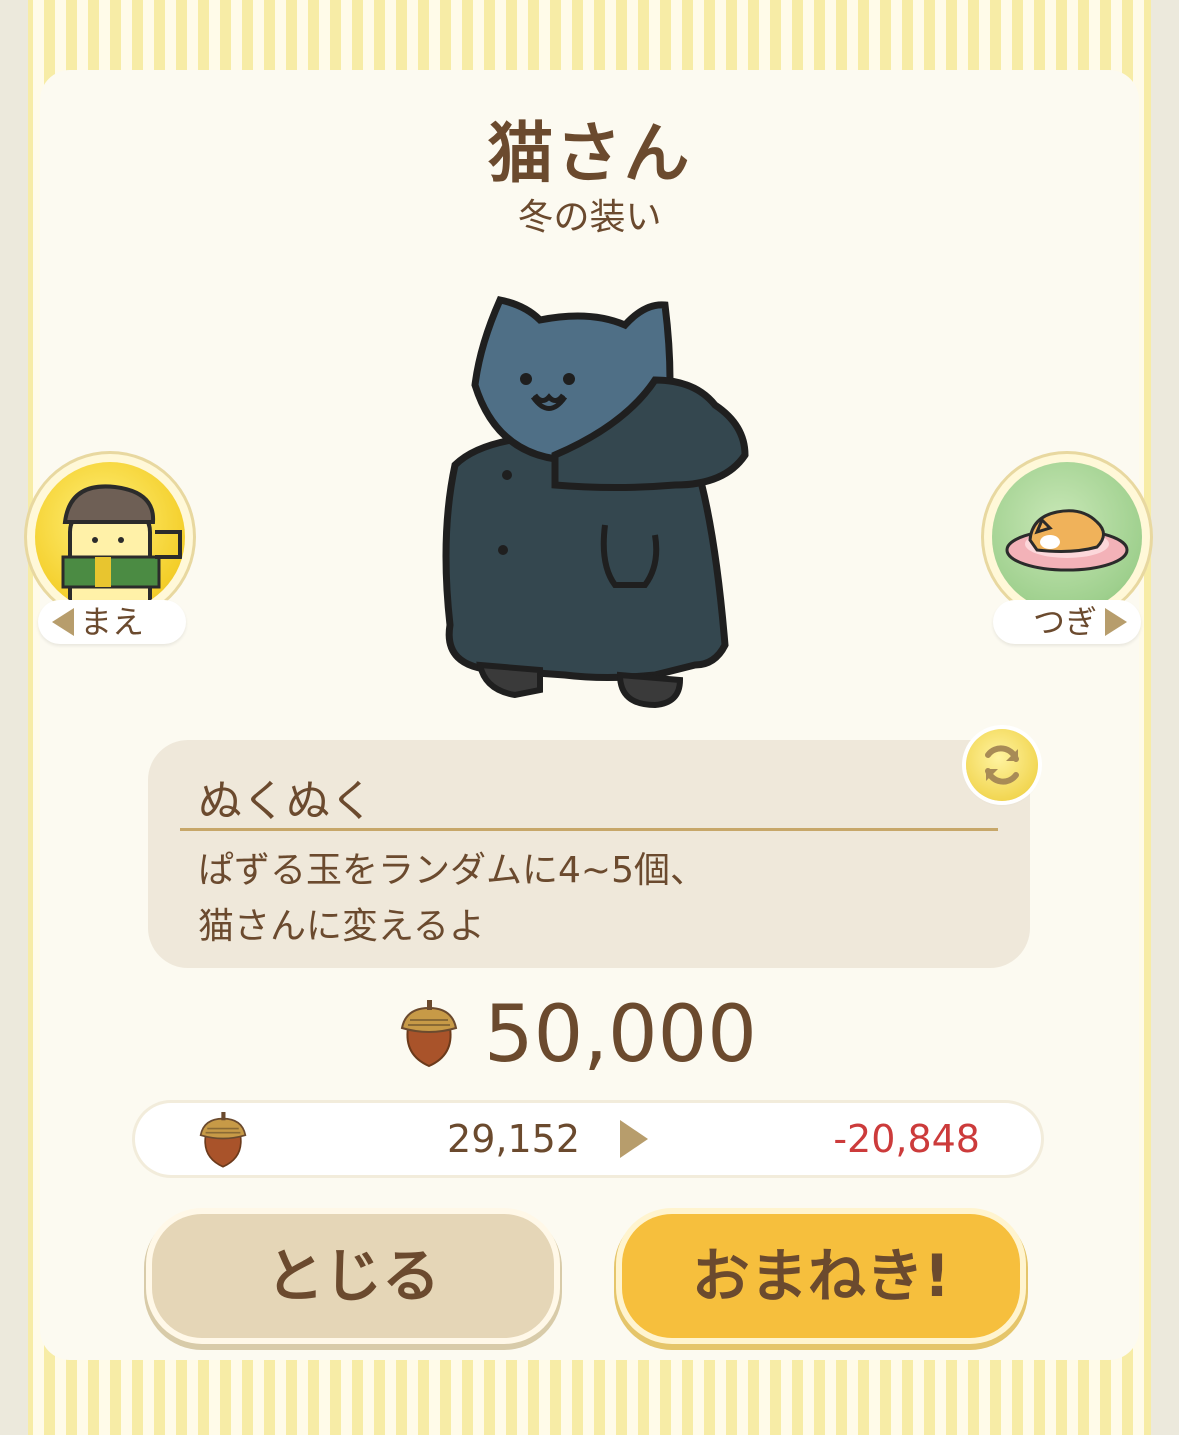  Describe the element at coordinates (906, 1139) in the screenshot. I see `balance-after-purchase: -20,848` at that location.